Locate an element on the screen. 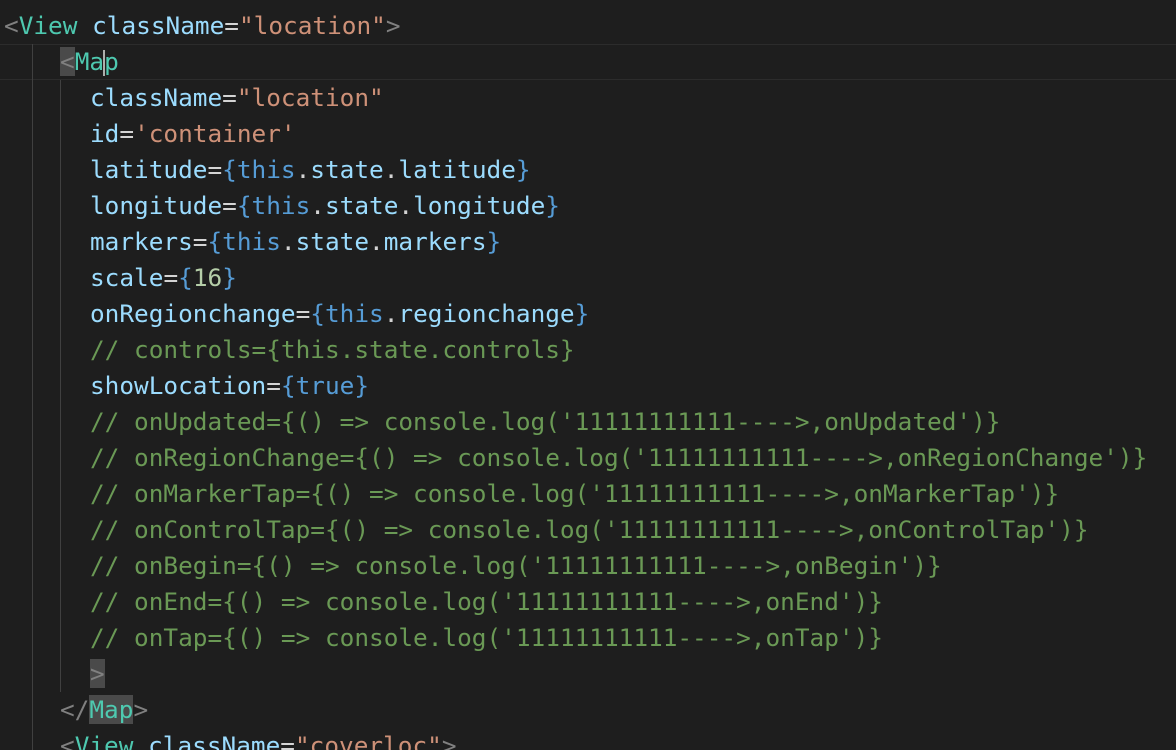  code-line: <View className="location"> is located at coordinates (202, 26).